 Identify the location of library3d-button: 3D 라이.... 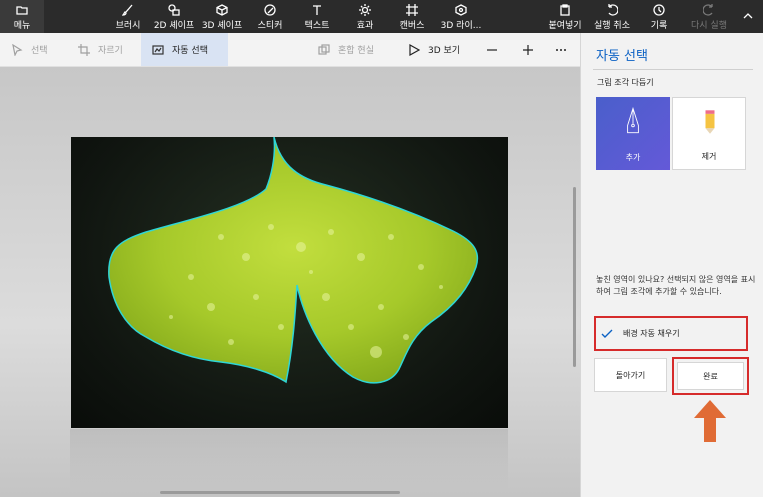
(461, 16).